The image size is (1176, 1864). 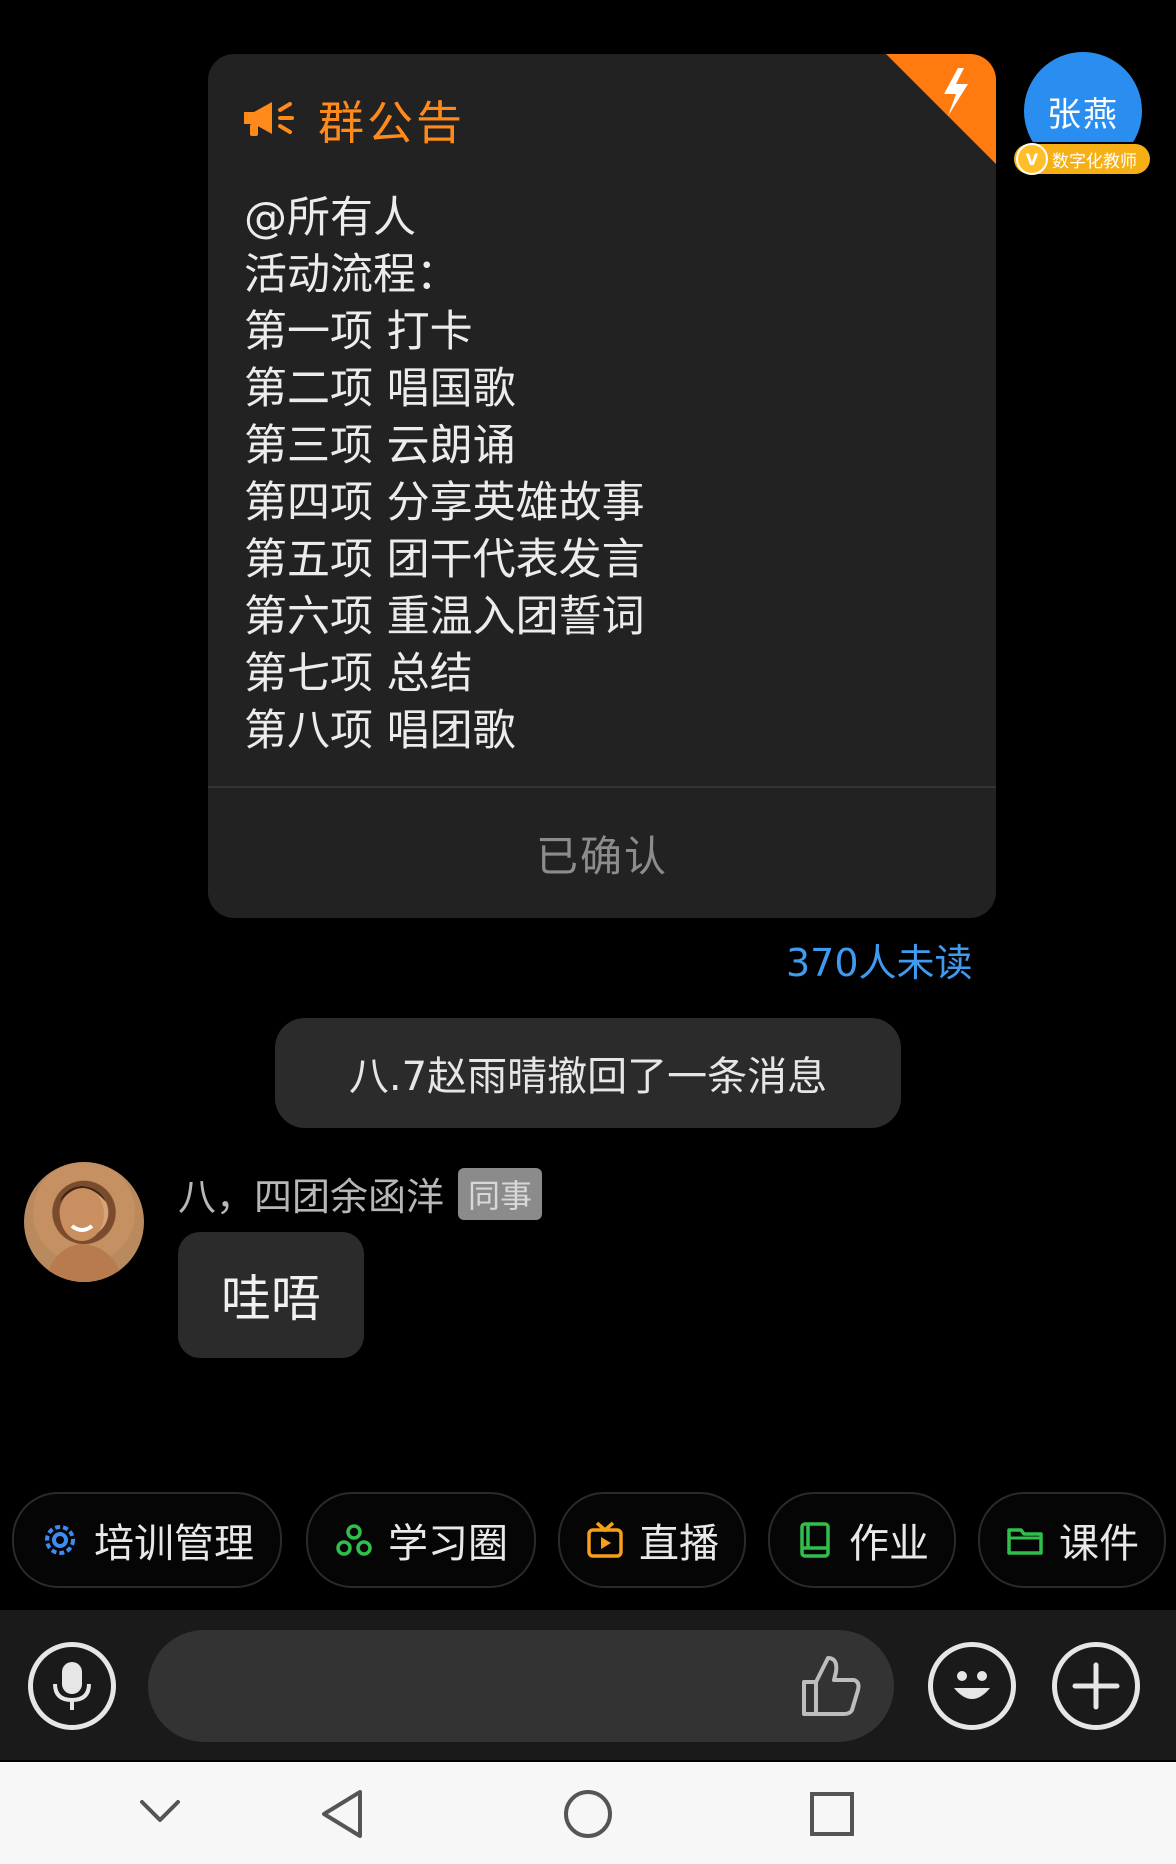 What do you see at coordinates (354, 1540) in the screenshot?
I see `circle-group-icon` at bounding box center [354, 1540].